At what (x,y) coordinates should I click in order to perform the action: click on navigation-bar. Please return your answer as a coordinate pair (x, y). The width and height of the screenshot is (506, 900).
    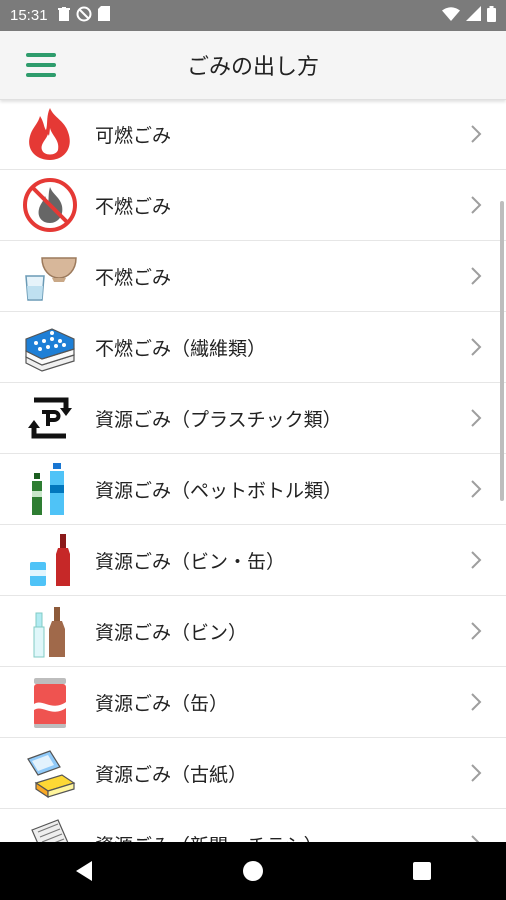
    Looking at the image, I should click on (253, 871).